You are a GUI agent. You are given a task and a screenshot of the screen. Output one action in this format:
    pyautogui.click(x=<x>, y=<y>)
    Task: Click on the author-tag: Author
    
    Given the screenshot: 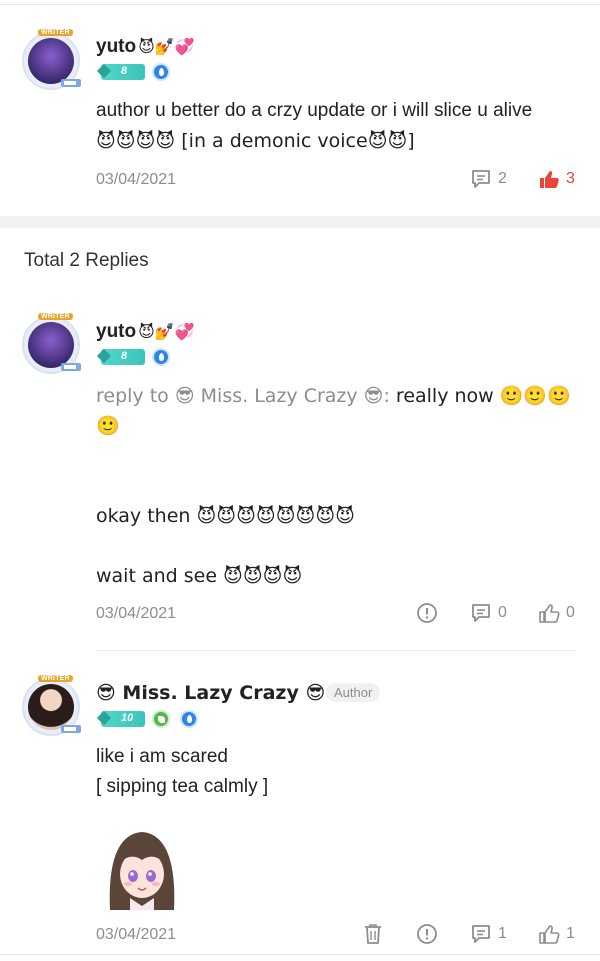 What is the action you would take?
    pyautogui.click(x=353, y=692)
    